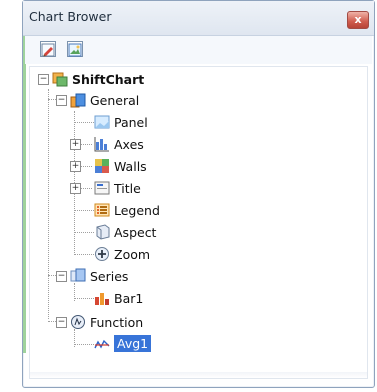 The height and width of the screenshot is (392, 377). Describe the element at coordinates (102, 232) in the screenshot. I see `aspect-icon` at that location.